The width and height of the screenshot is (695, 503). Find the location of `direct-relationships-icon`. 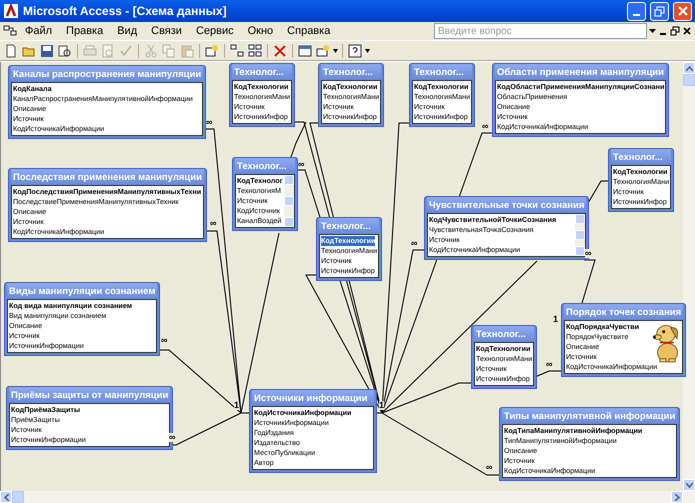

direct-relationships-icon is located at coordinates (237, 51).